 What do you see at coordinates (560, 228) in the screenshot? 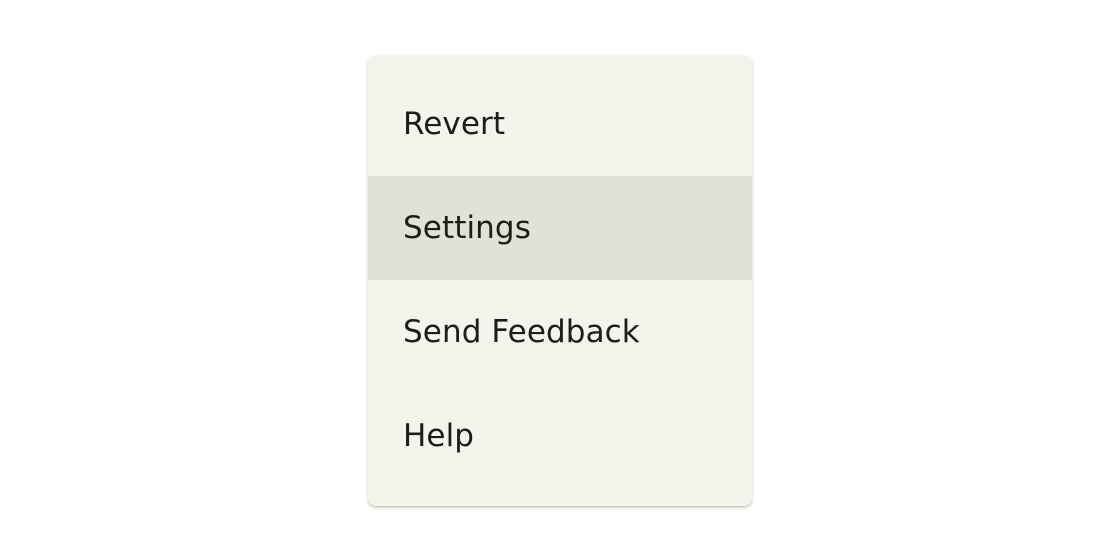
I see `menu-item-settings: Settings` at bounding box center [560, 228].